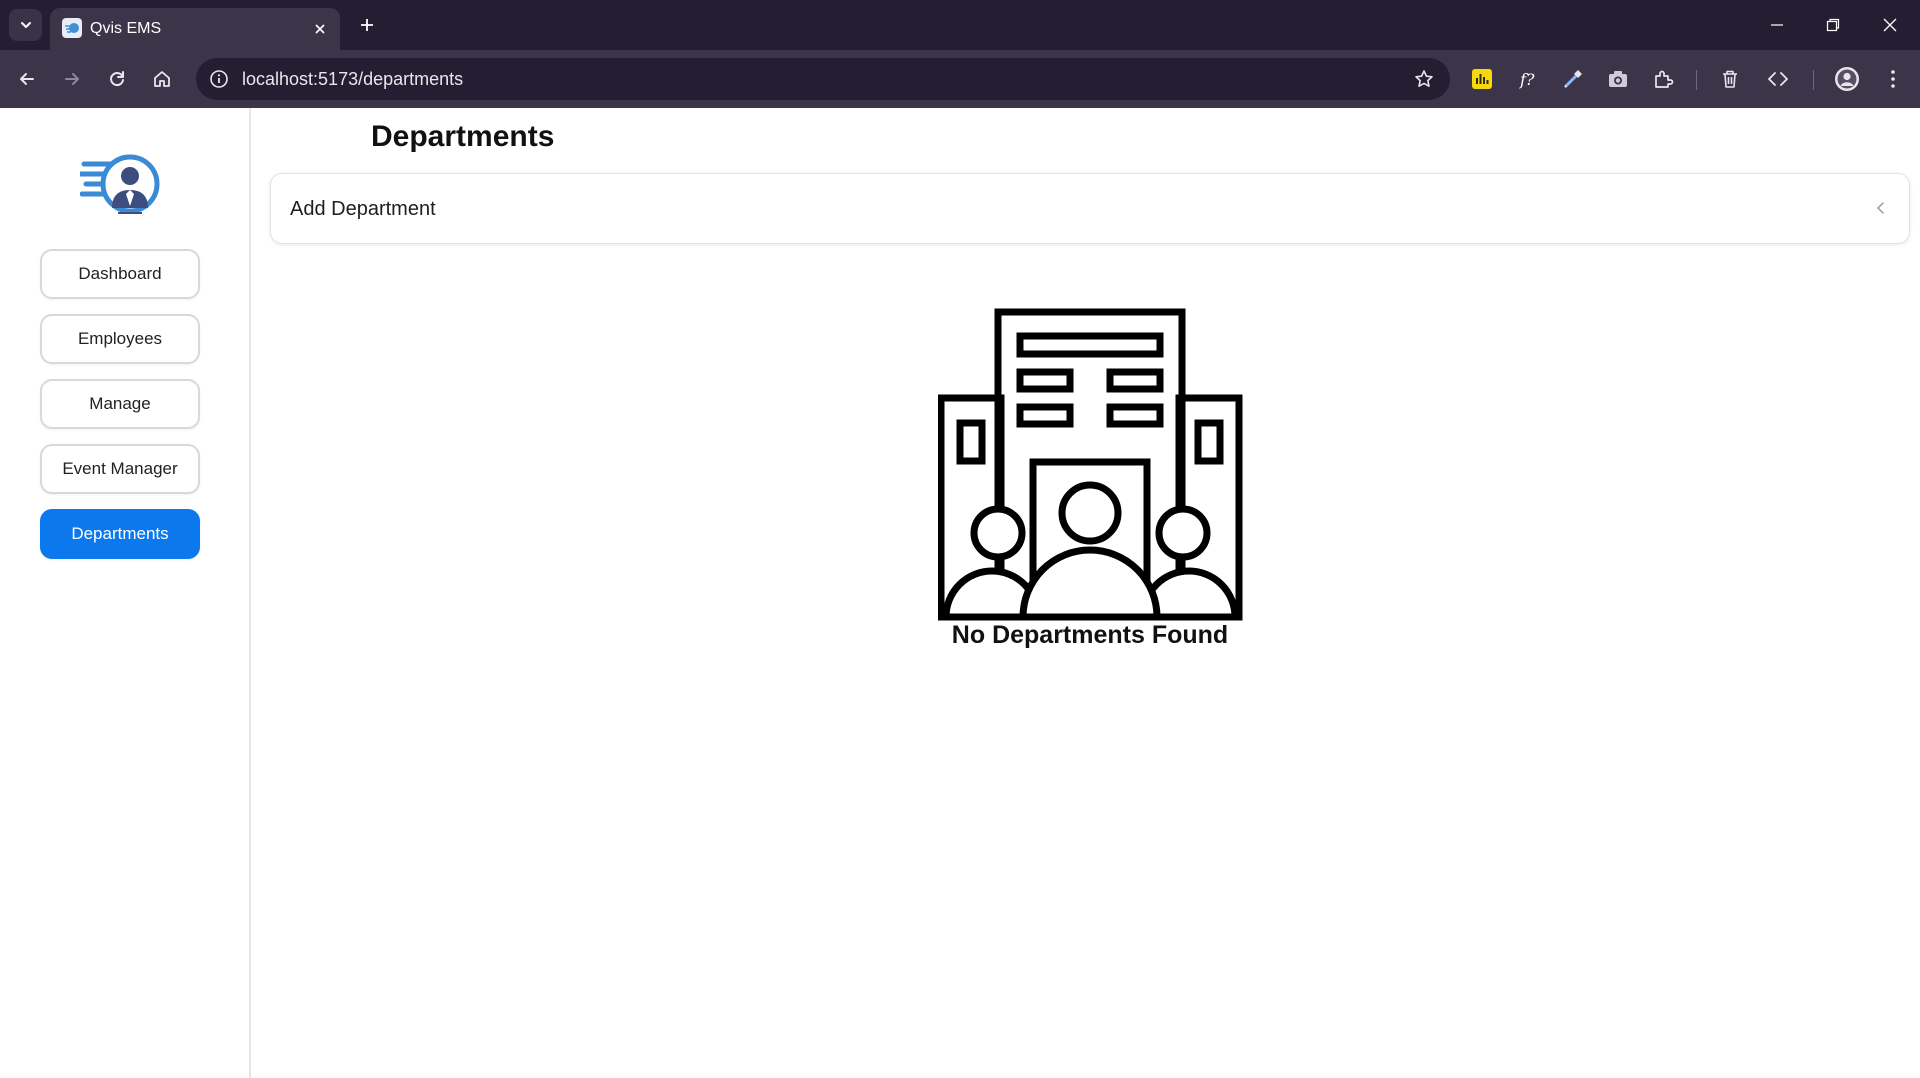 This screenshot has height=1078, width=1920. Describe the element at coordinates (320, 29) in the screenshot. I see `tab-close-icon` at that location.